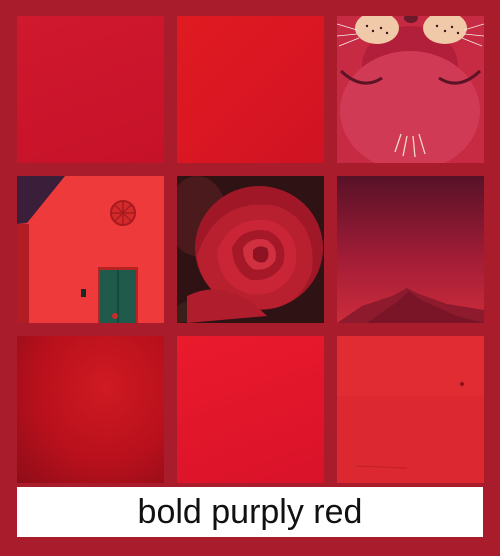 This screenshot has width=500, height=556. I want to click on house-illustration, so click(90, 249).